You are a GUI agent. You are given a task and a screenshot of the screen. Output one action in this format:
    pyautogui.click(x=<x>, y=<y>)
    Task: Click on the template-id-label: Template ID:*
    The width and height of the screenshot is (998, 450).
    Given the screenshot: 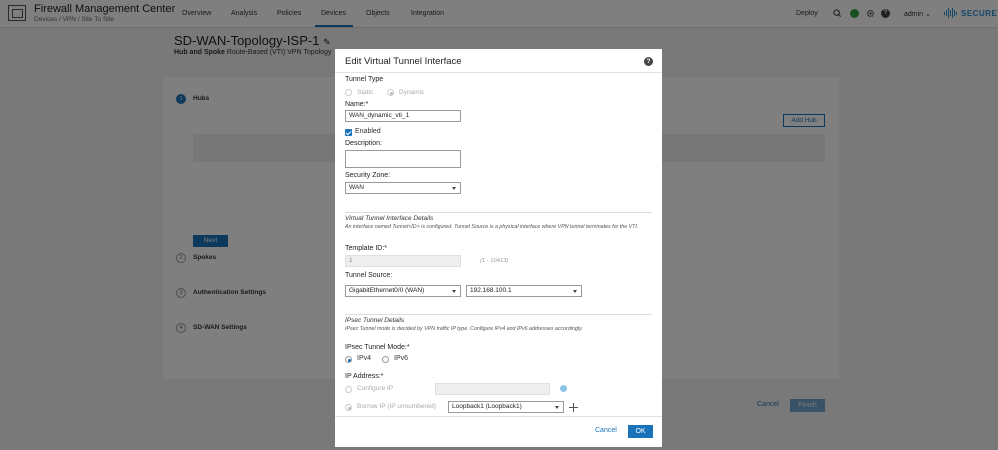 What is the action you would take?
    pyautogui.click(x=366, y=248)
    